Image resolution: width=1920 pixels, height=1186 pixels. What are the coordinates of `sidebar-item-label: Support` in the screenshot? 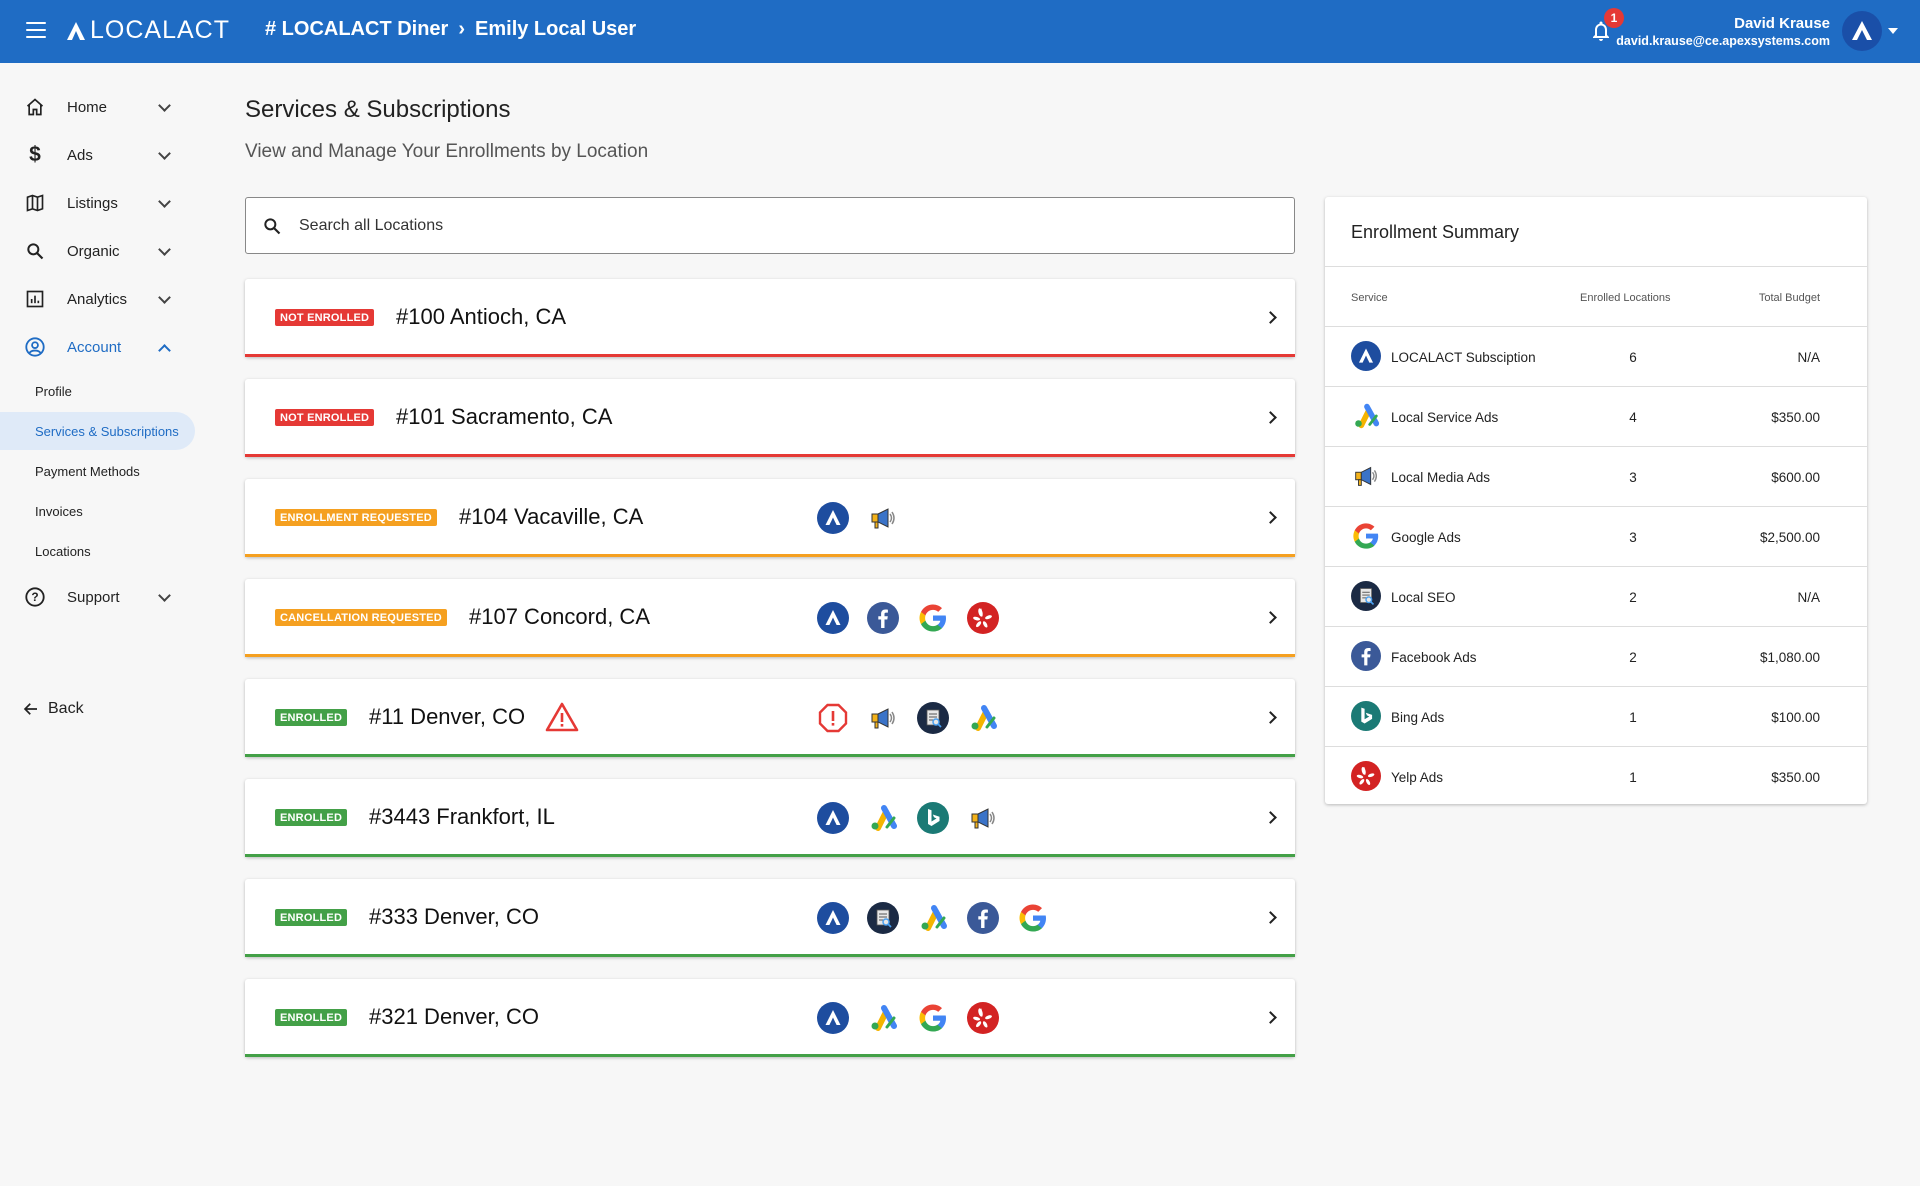 It's located at (93, 597).